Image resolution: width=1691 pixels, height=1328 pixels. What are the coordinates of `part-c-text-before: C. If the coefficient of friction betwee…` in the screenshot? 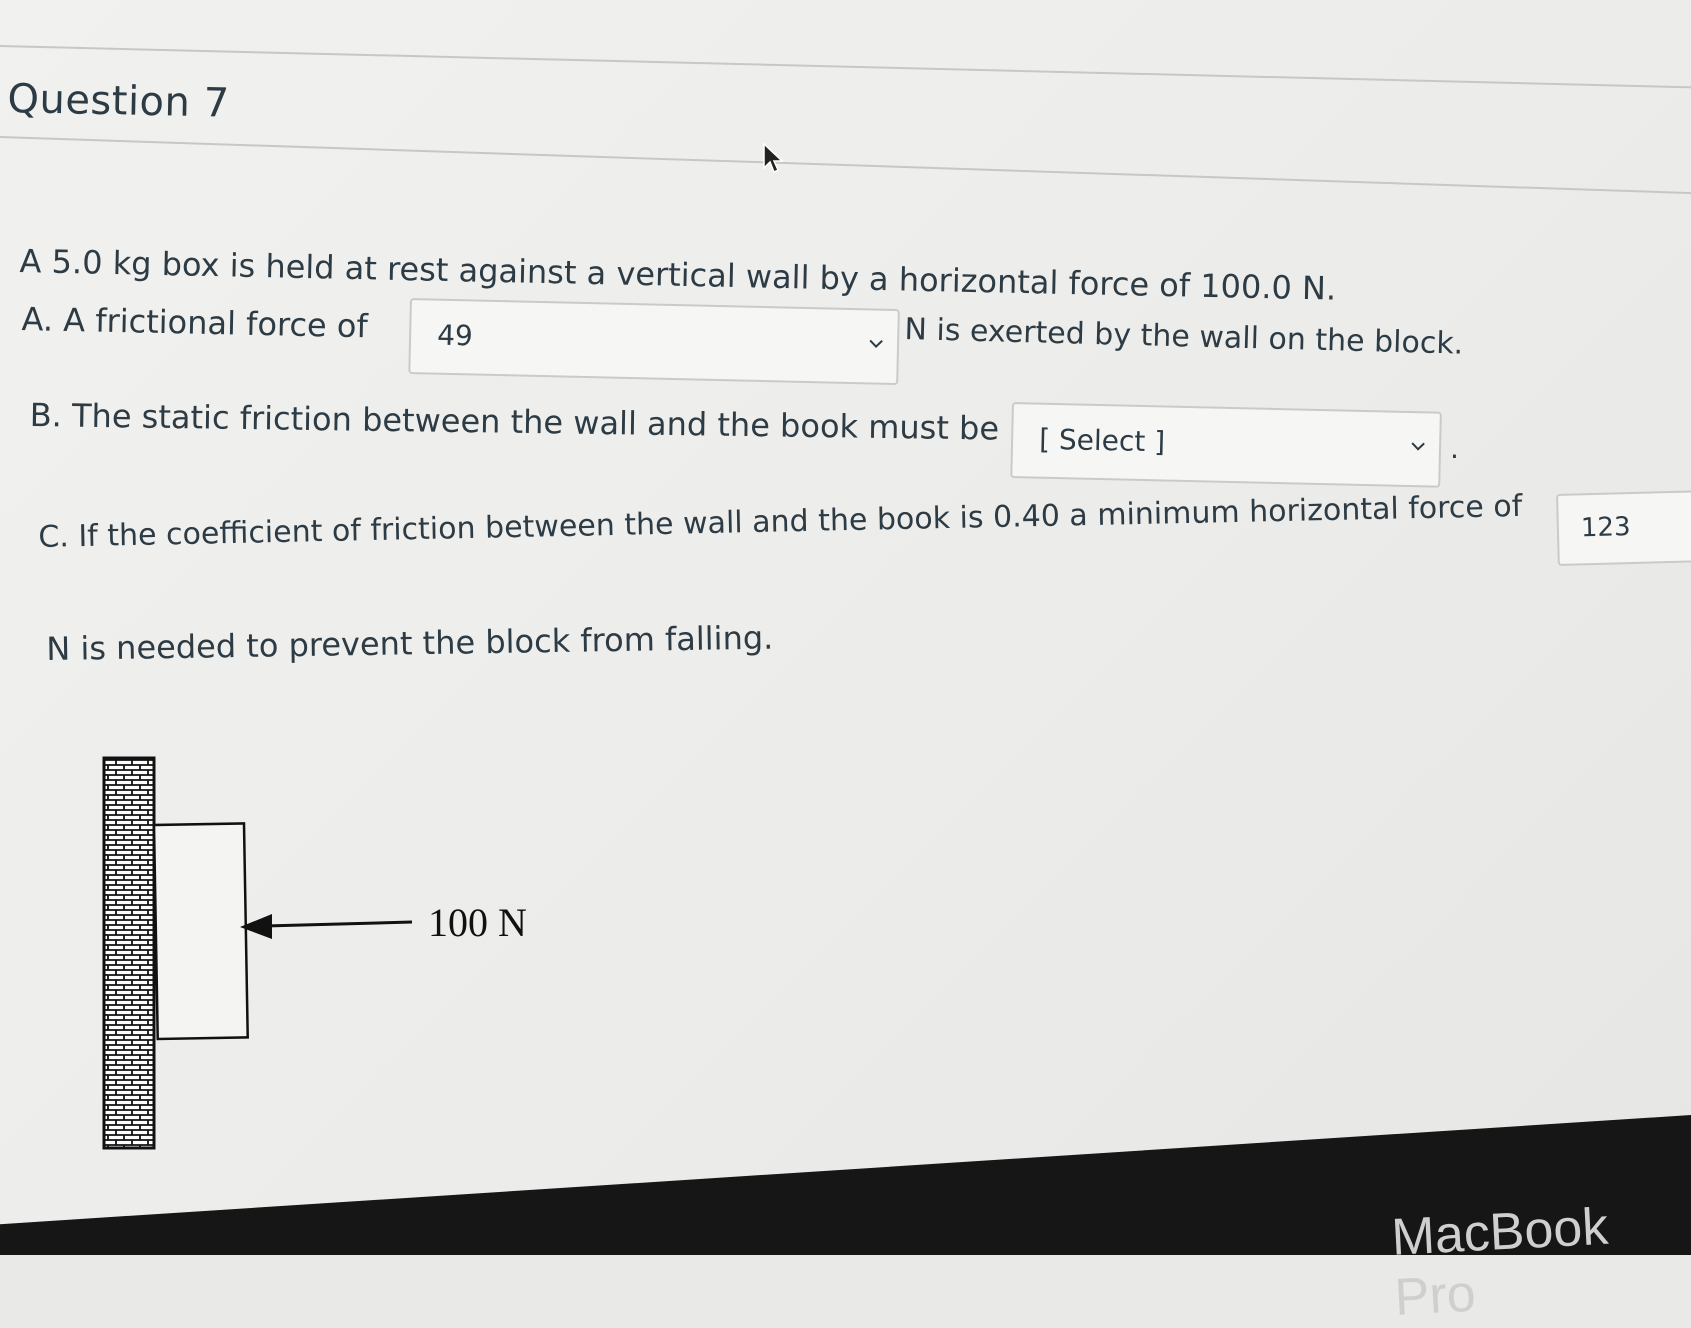 It's located at (780, 521).